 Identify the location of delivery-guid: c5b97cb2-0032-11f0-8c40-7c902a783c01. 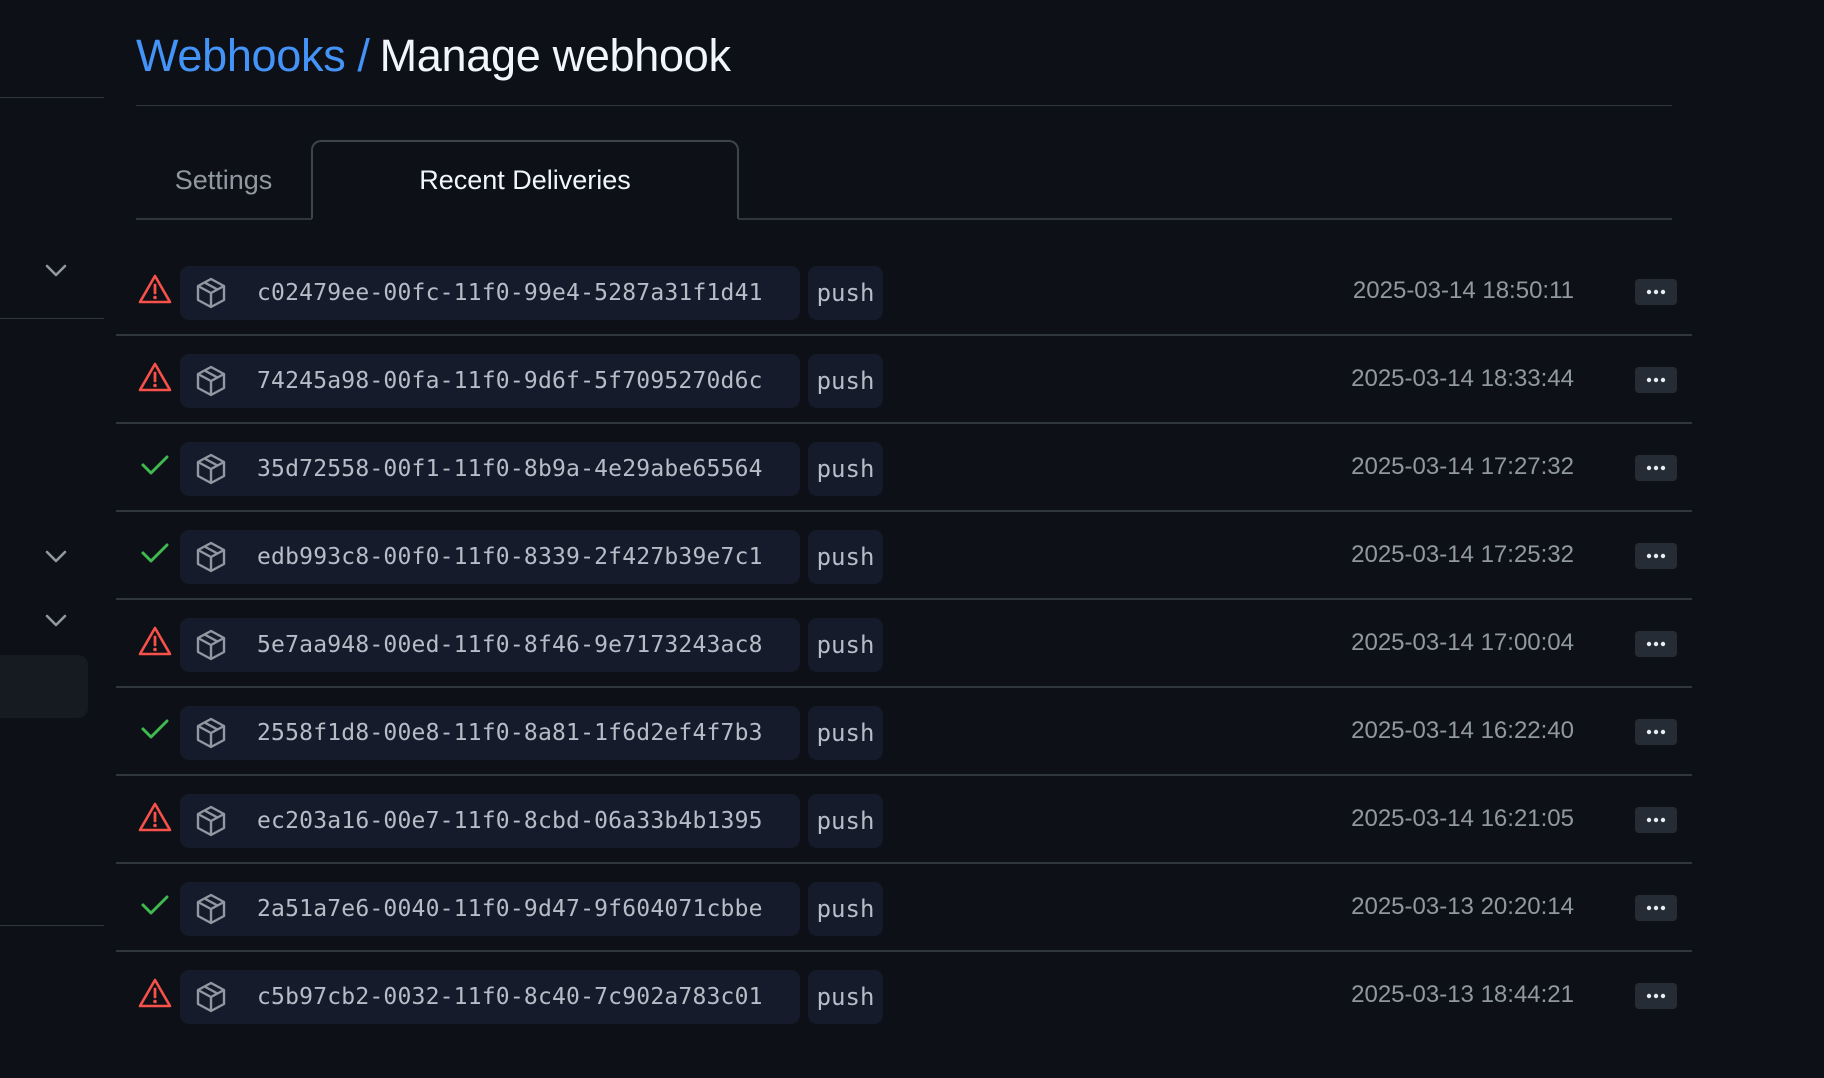
(510, 997).